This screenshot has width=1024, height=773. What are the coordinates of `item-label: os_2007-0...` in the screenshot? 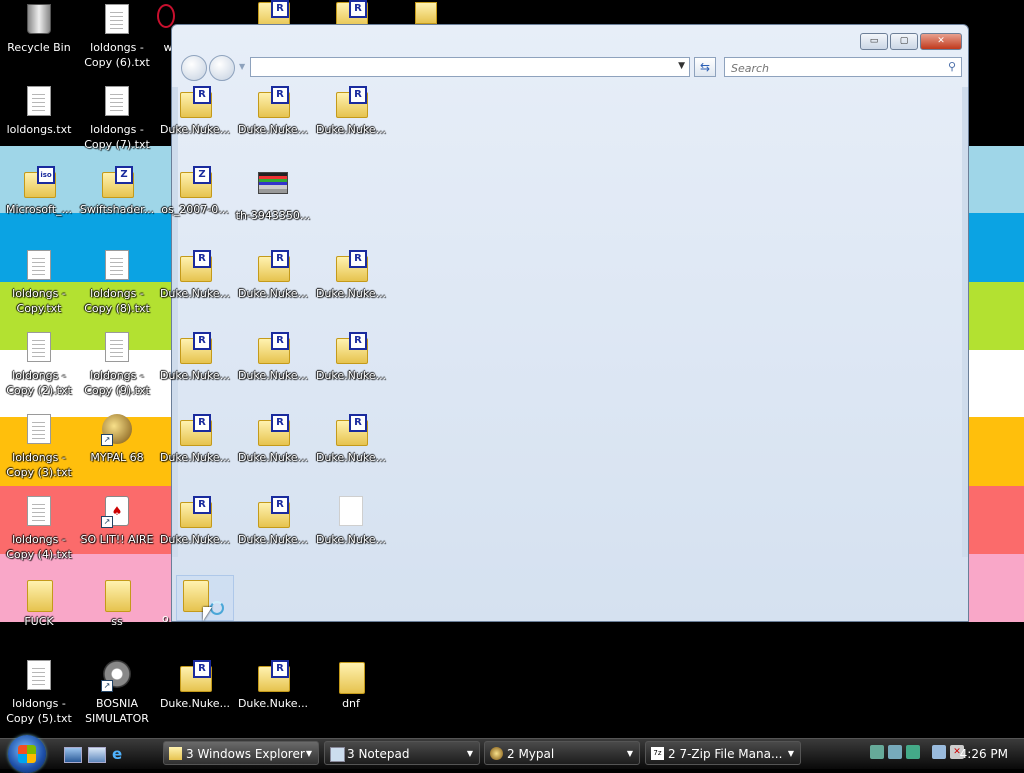 It's located at (195, 209).